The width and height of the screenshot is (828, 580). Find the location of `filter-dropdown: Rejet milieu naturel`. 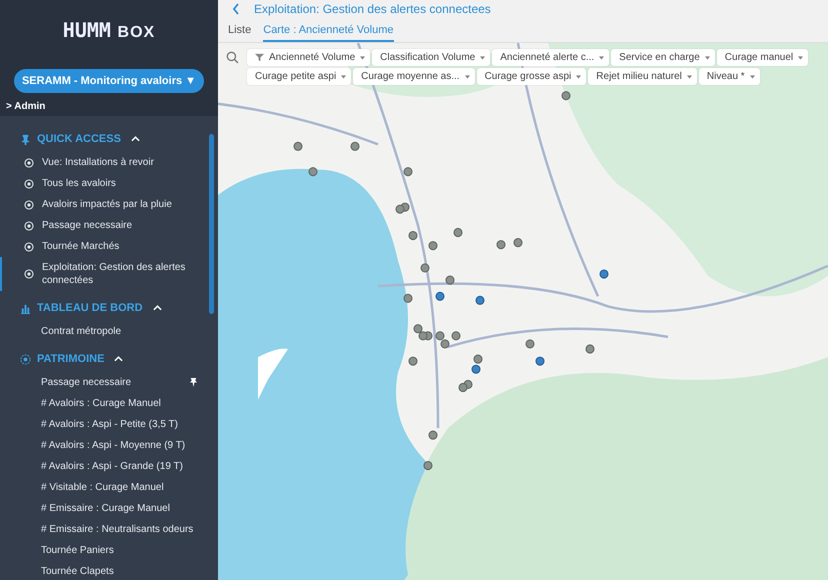

filter-dropdown: Rejet milieu naturel is located at coordinates (642, 76).